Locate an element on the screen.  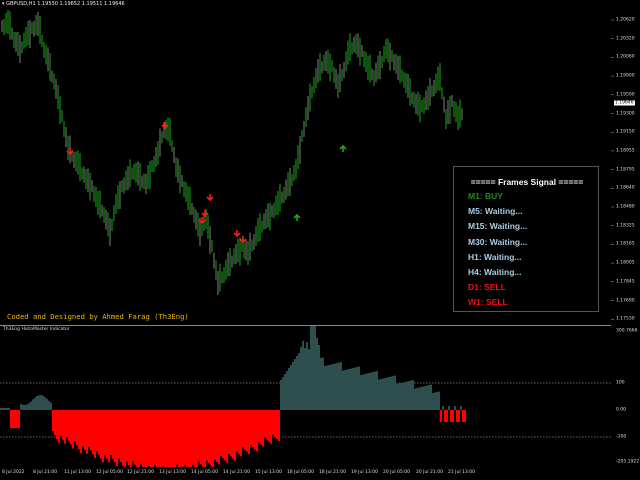
price-axis-ticks is located at coordinates (612, 169).